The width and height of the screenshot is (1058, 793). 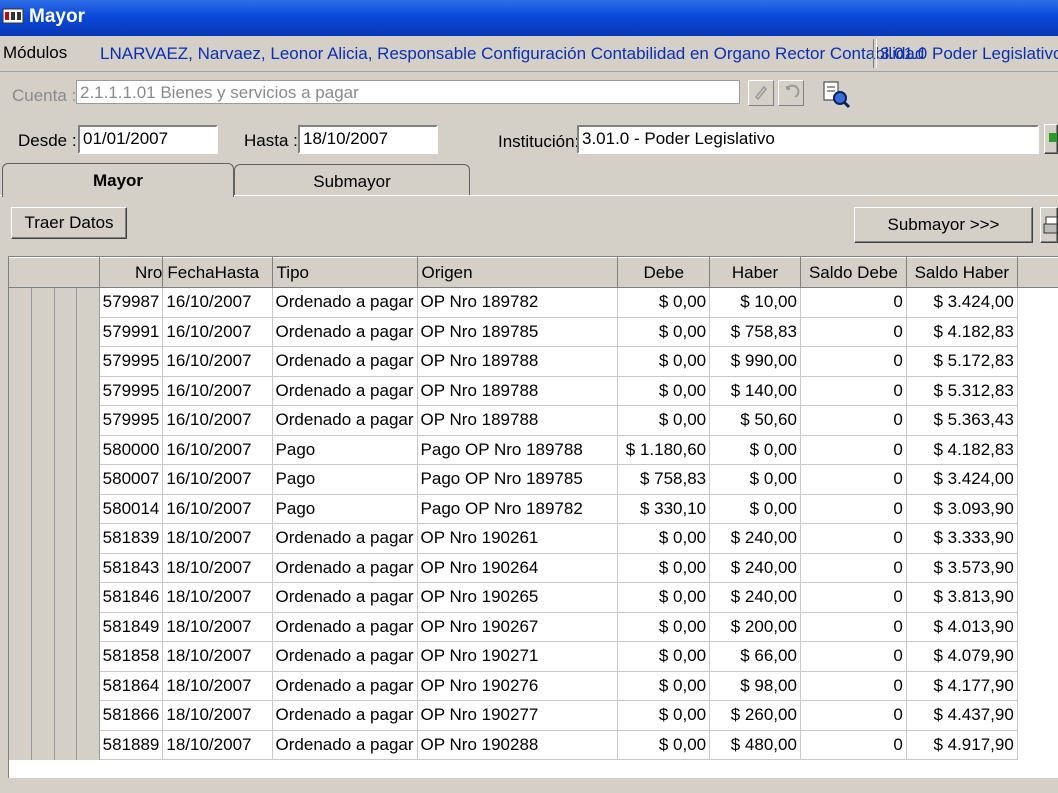 What do you see at coordinates (962, 391) in the screenshot?
I see `cell-saldo-haber: $ 5.312,83` at bounding box center [962, 391].